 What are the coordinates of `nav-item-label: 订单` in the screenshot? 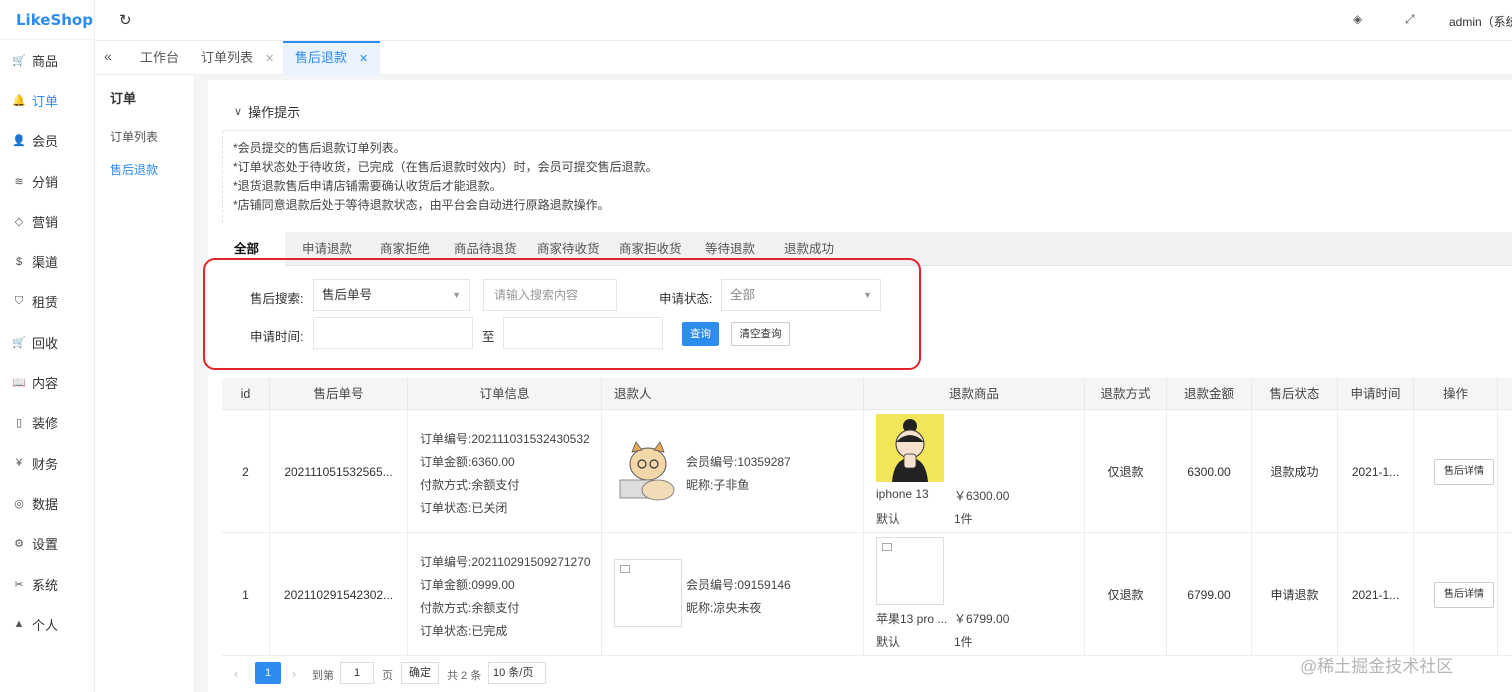 It's located at (45, 101).